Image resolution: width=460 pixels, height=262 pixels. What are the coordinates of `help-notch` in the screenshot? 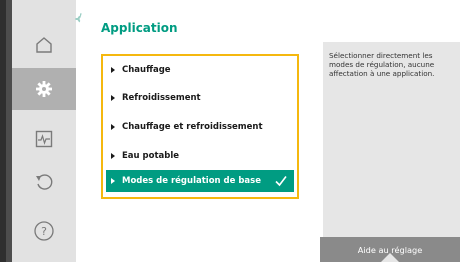 It's located at (390, 257).